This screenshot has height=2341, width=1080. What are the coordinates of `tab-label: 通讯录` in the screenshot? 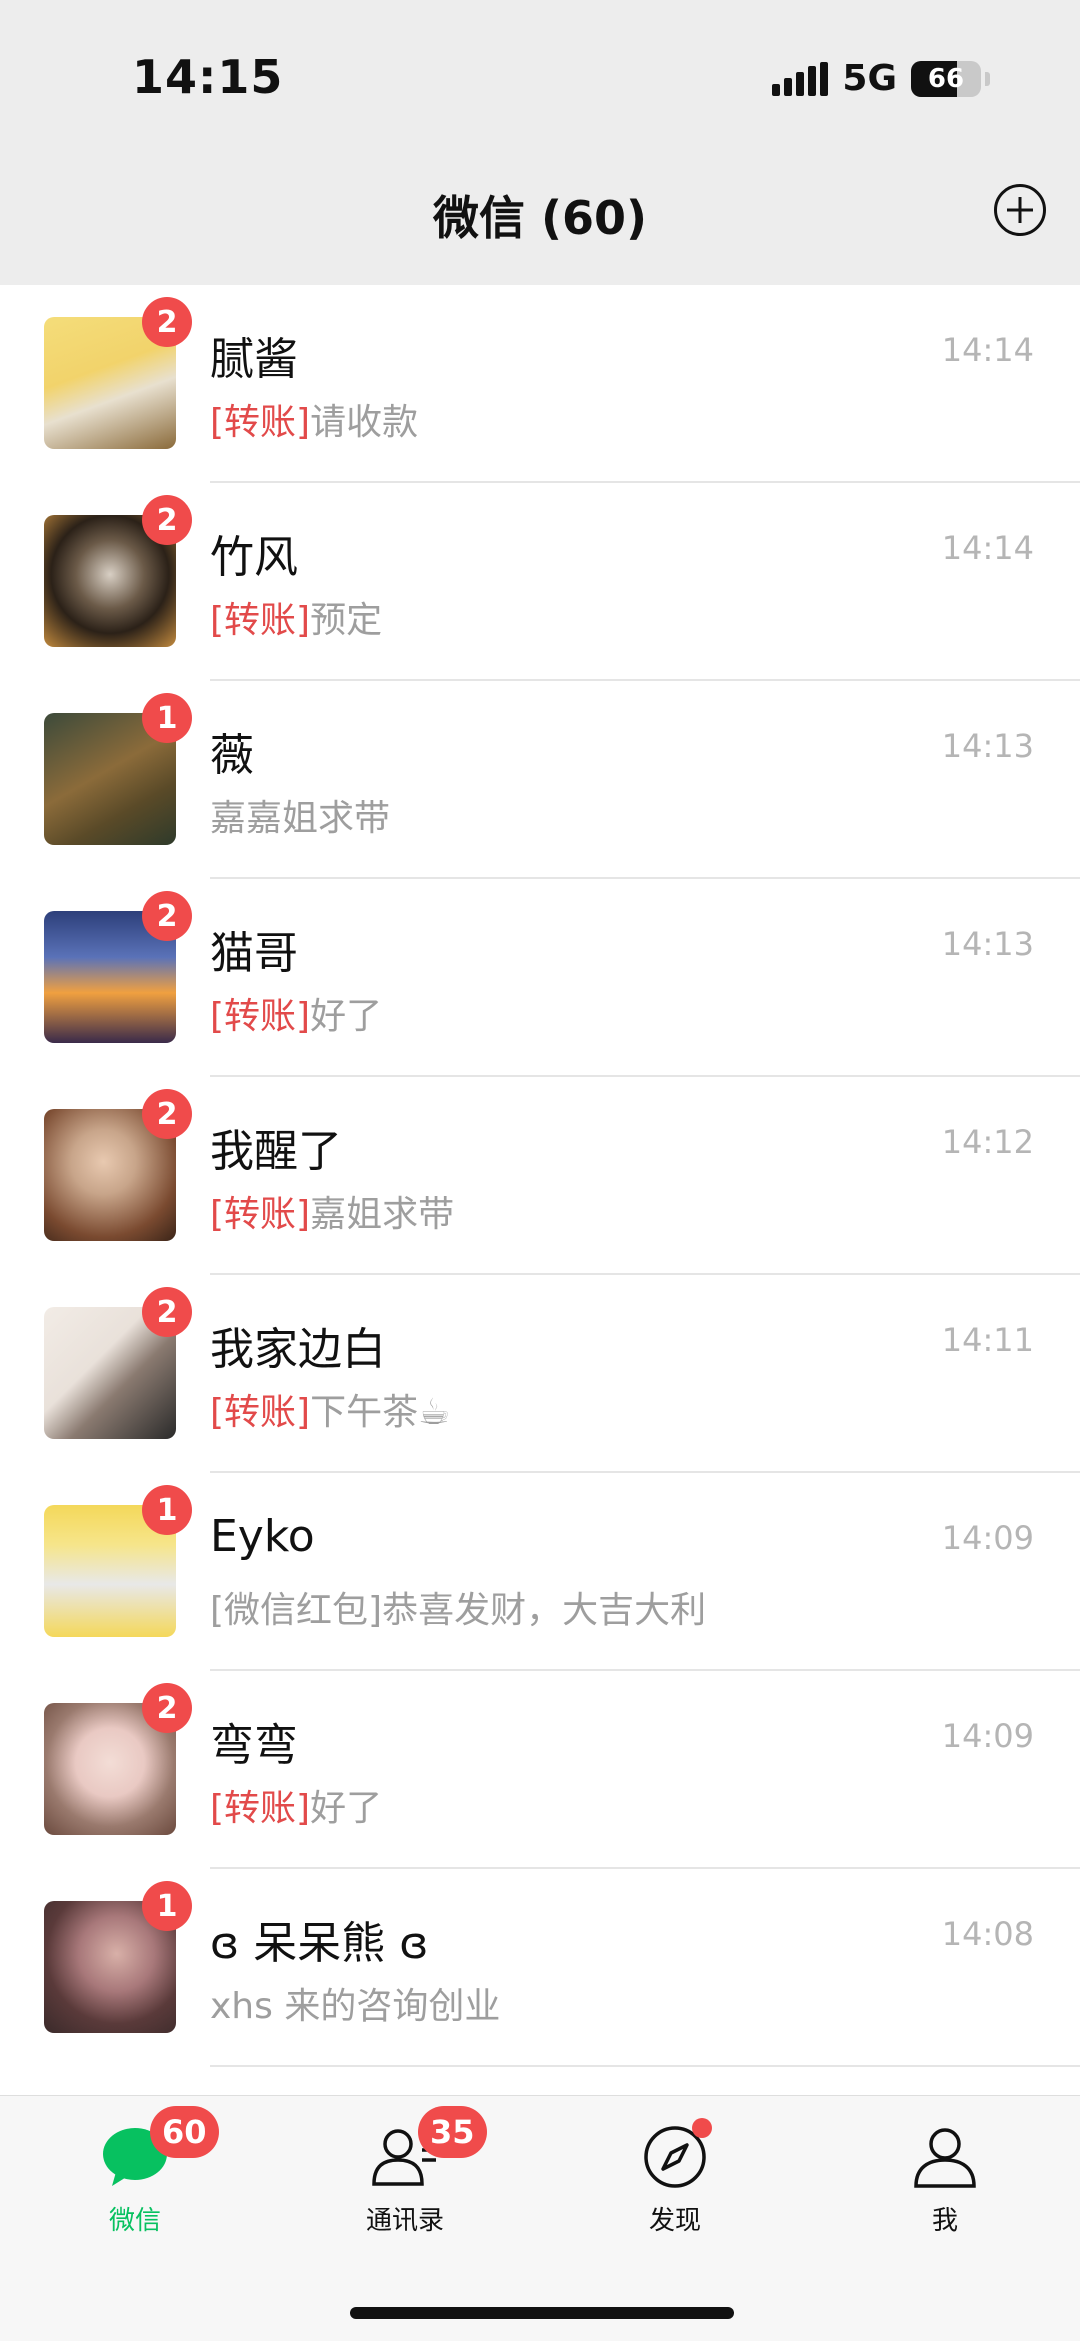 It's located at (404, 2221).